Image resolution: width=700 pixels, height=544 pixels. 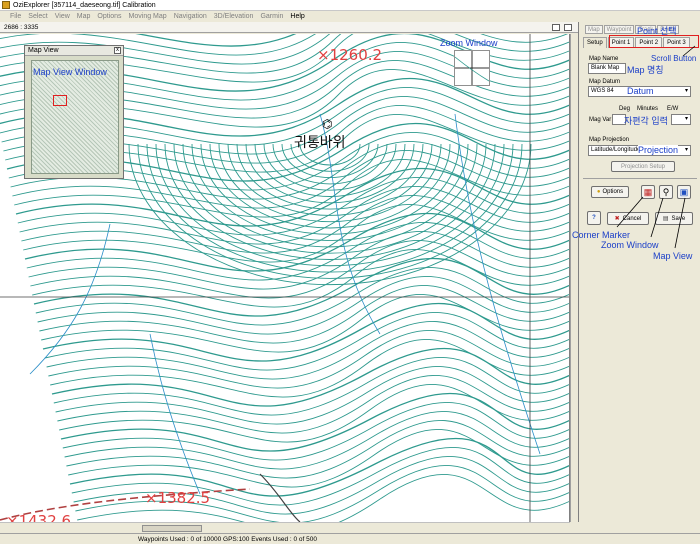 What do you see at coordinates (60, 100) in the screenshot?
I see `viewport-rectangle` at bounding box center [60, 100].